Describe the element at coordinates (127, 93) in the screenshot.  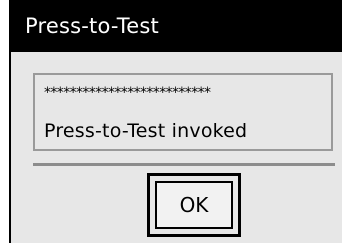
I see `message-mask: **************************` at that location.